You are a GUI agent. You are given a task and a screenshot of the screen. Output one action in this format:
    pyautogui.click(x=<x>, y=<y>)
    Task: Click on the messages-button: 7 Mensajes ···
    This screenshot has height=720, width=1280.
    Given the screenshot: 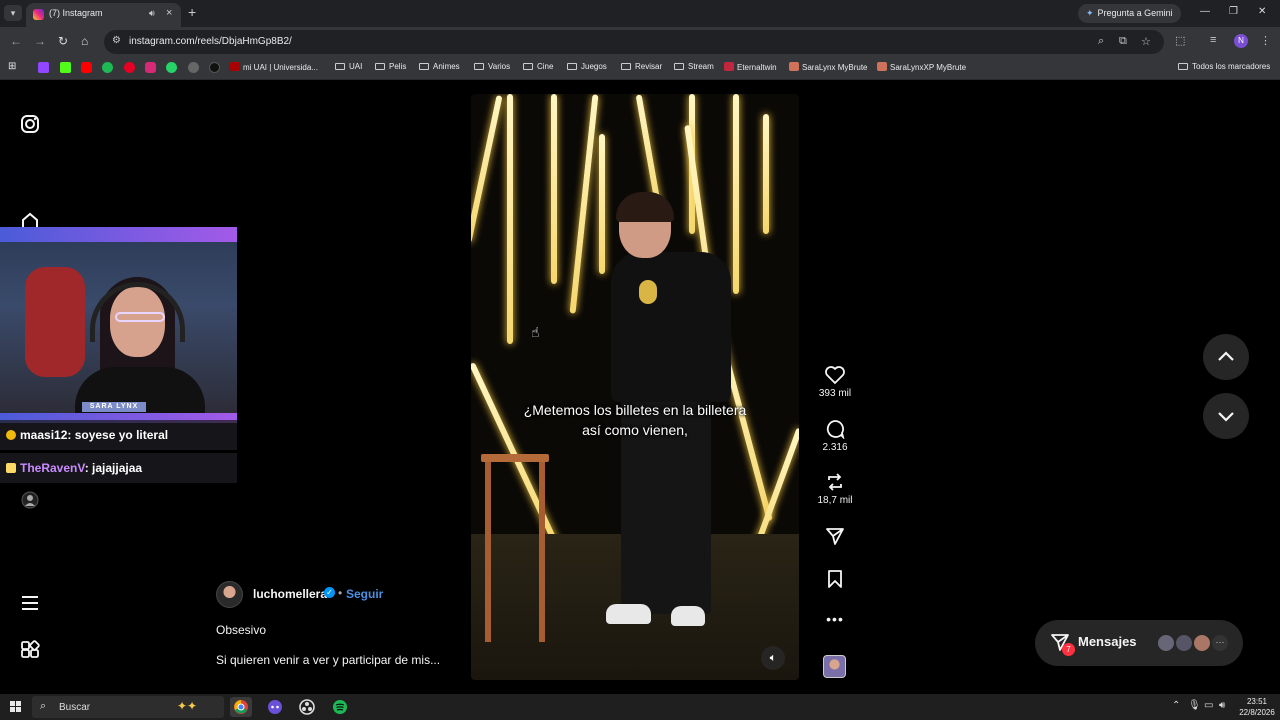 What is the action you would take?
    pyautogui.click(x=1139, y=643)
    